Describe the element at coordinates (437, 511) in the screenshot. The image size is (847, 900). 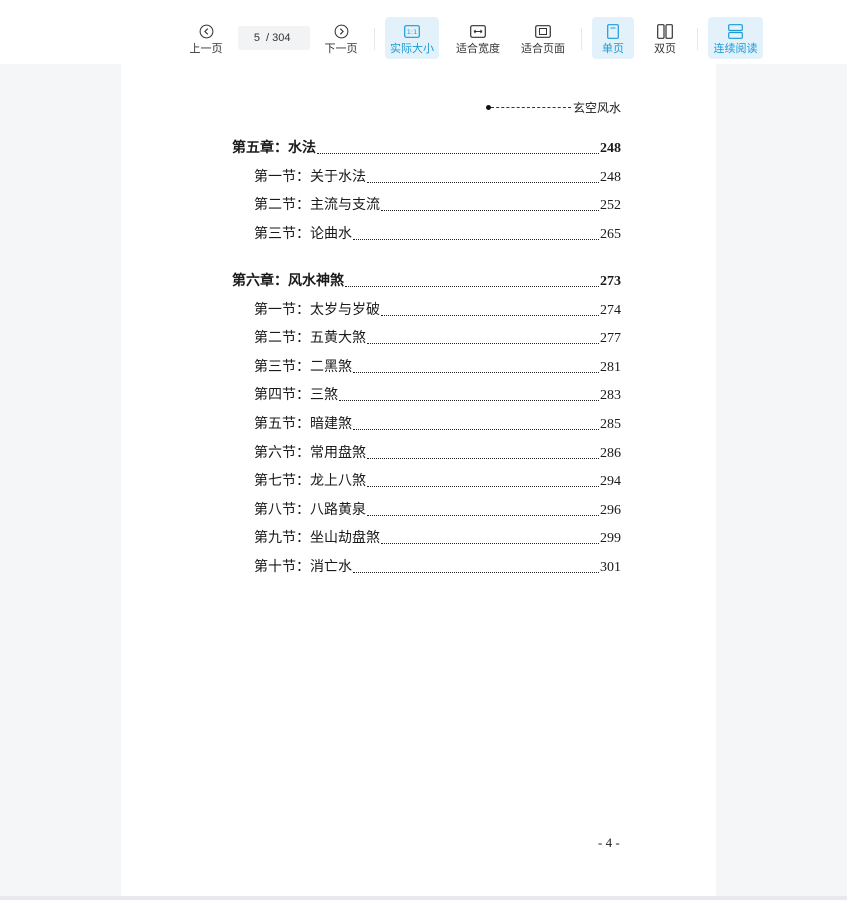
I see `toc-section-row: 第八节：八路黄泉 296` at that location.